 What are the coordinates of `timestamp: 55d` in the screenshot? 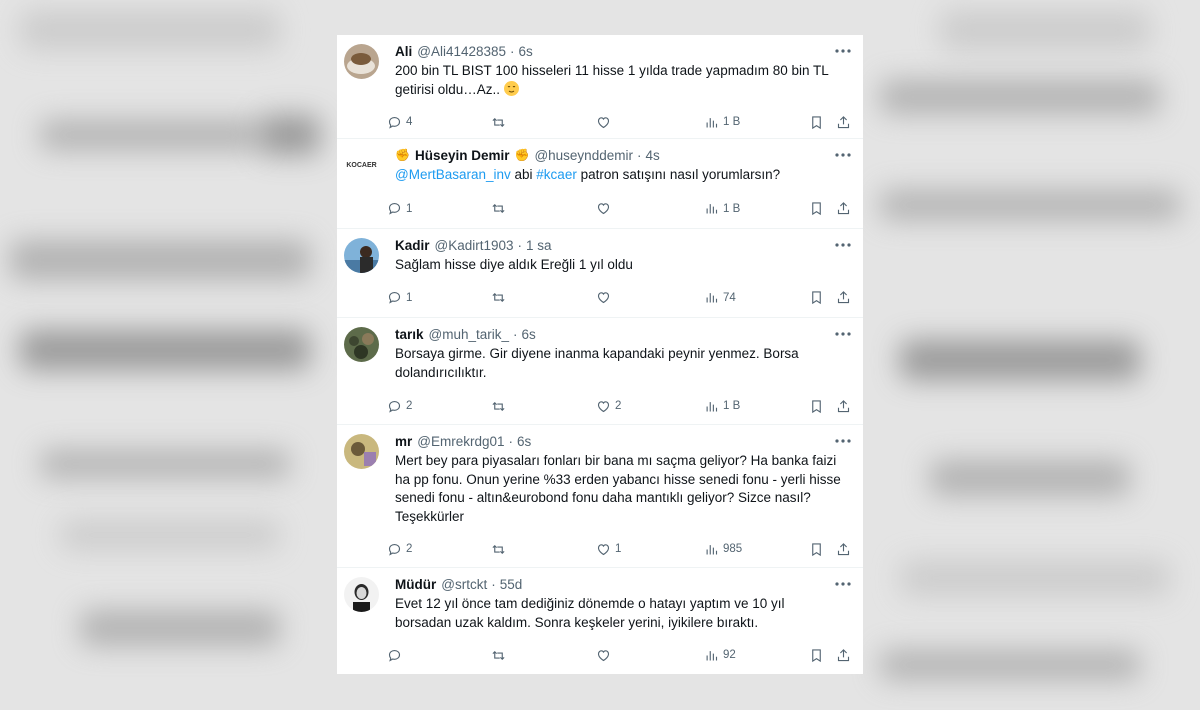 It's located at (511, 584).